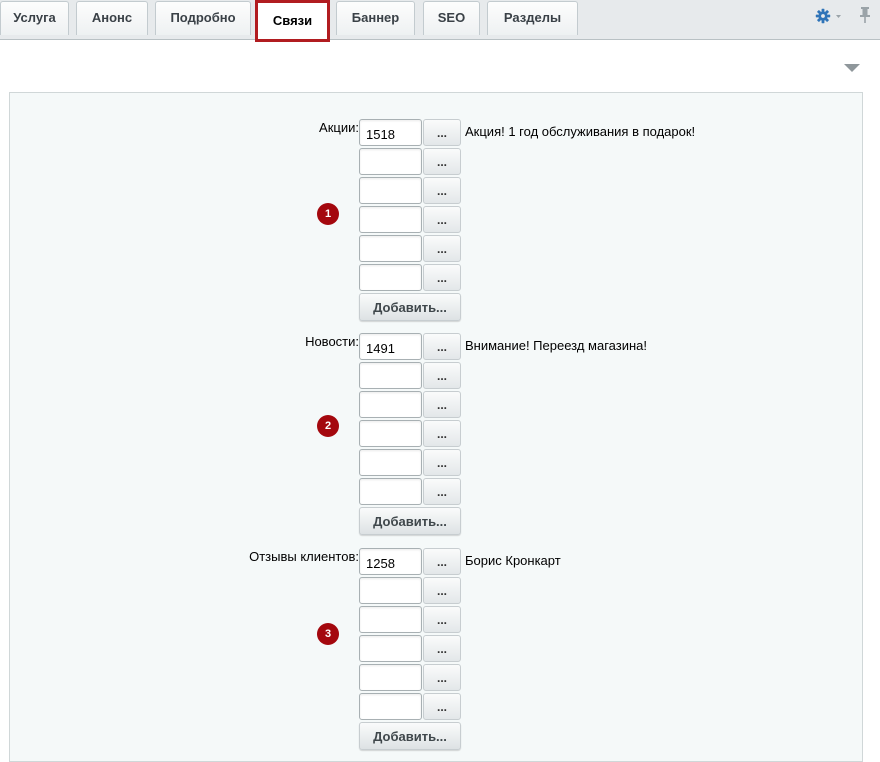  I want to click on step-number-badge: 2, so click(328, 426).